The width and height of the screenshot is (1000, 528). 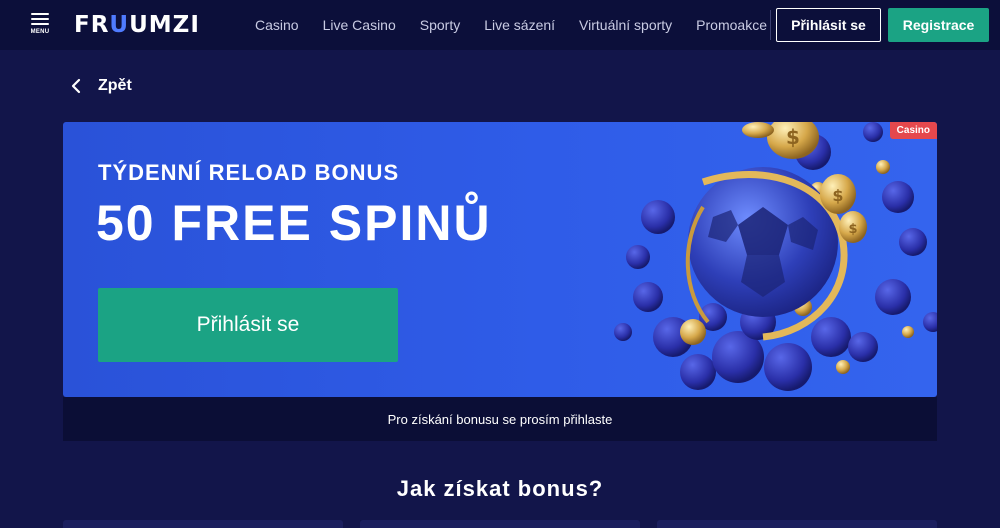 I want to click on nav-item-promotions: Promoakce, so click(x=731, y=25).